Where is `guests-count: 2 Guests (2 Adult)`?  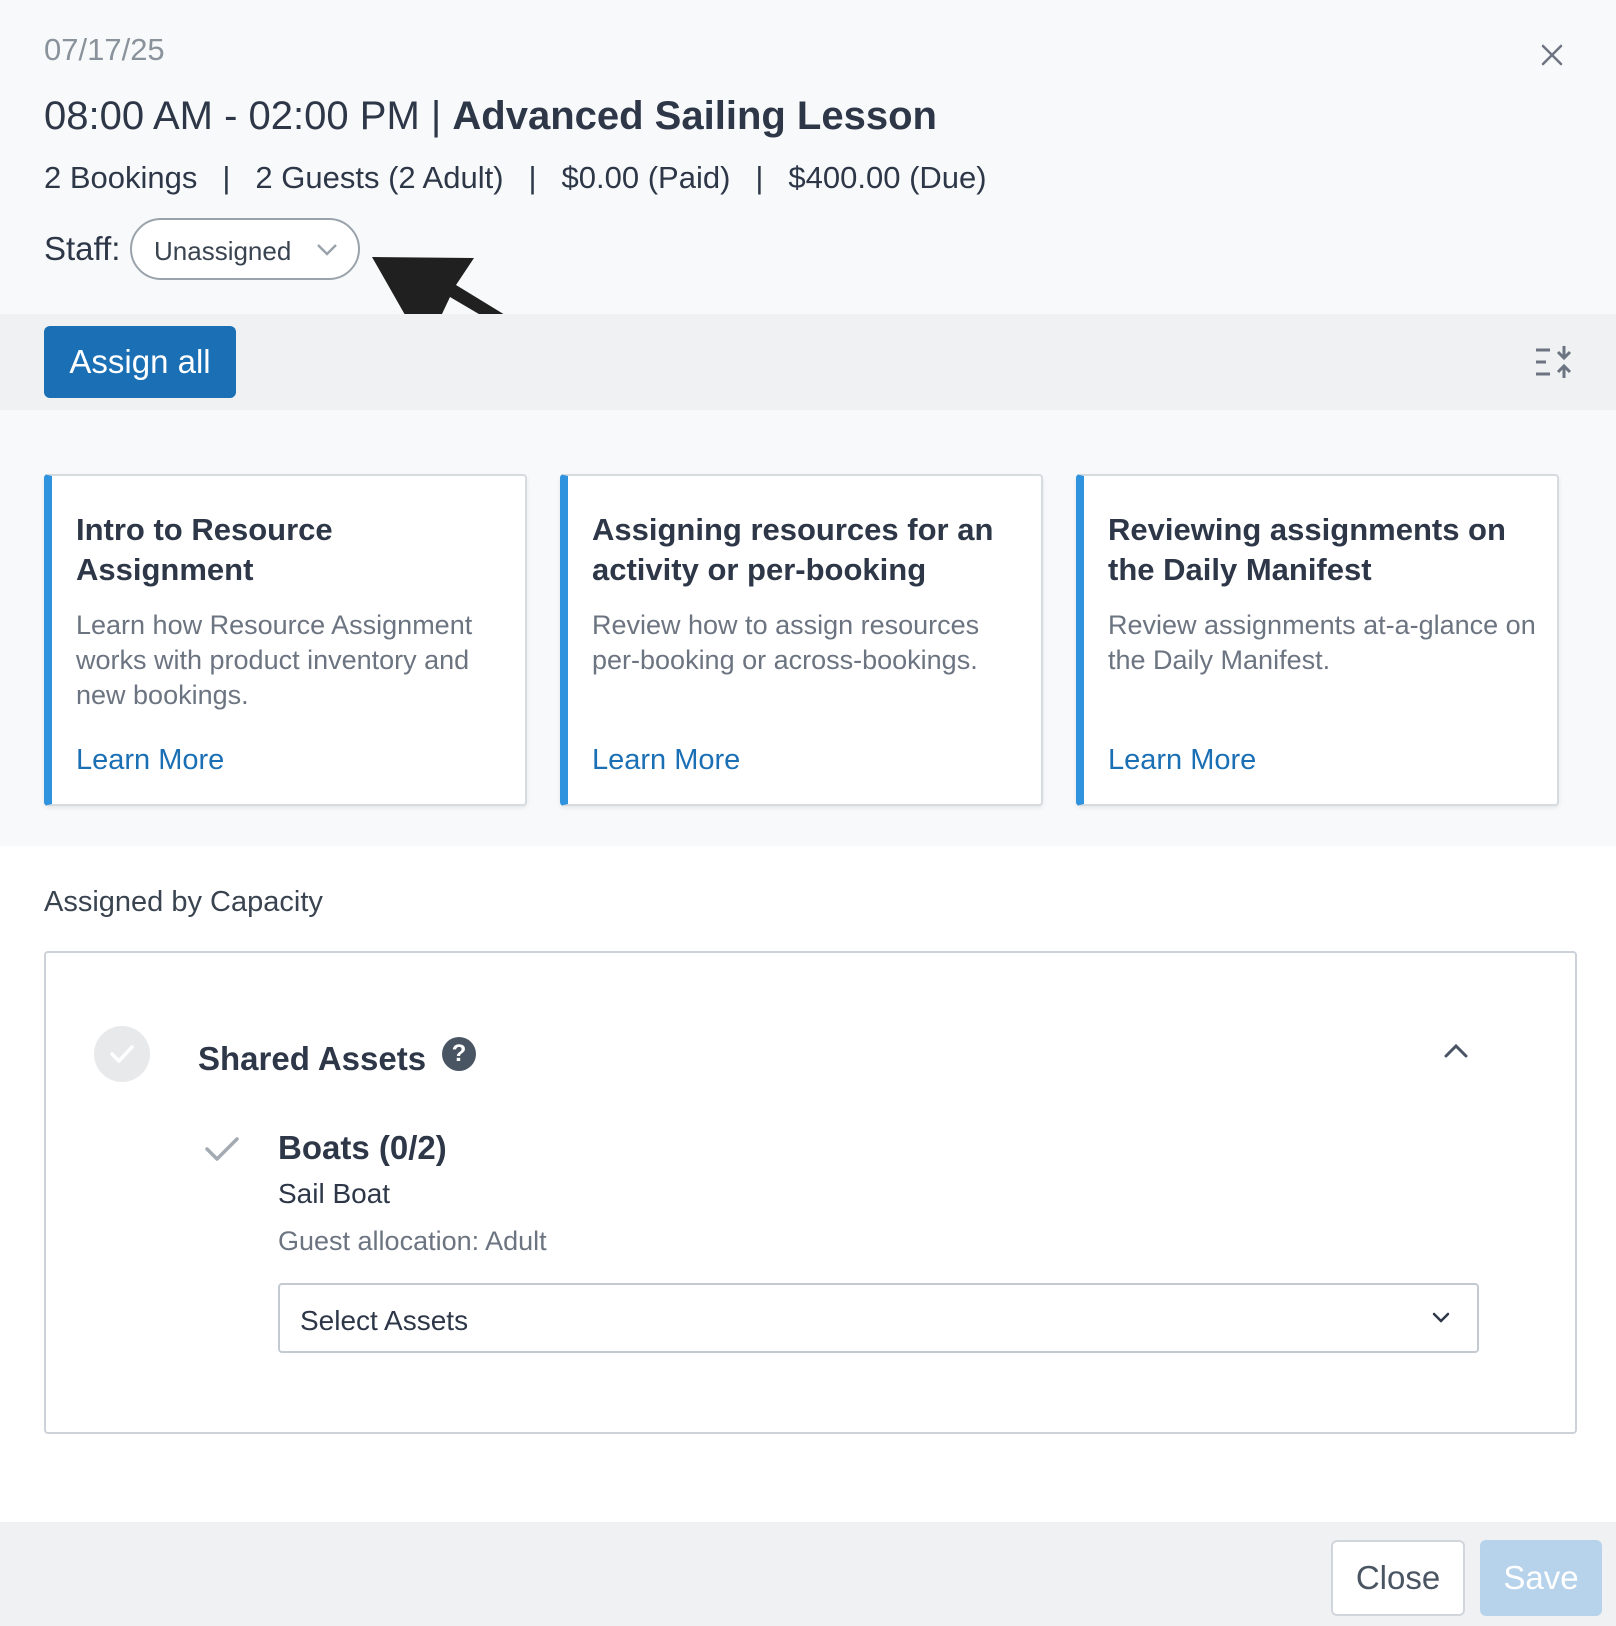 guests-count: 2 Guests (2 Adult) is located at coordinates (379, 177).